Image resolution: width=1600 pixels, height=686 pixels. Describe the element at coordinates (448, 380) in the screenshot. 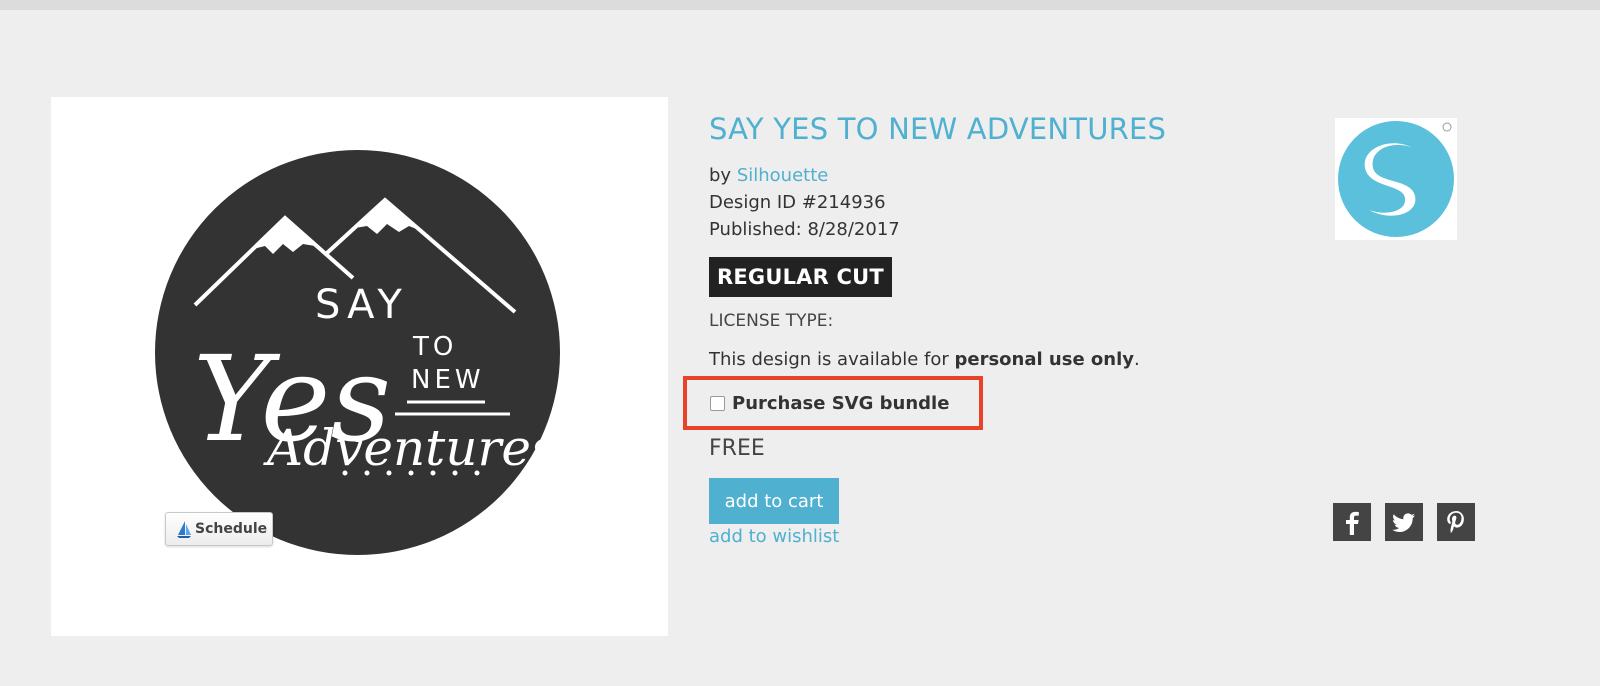

I see `art-new-text: NEW` at that location.